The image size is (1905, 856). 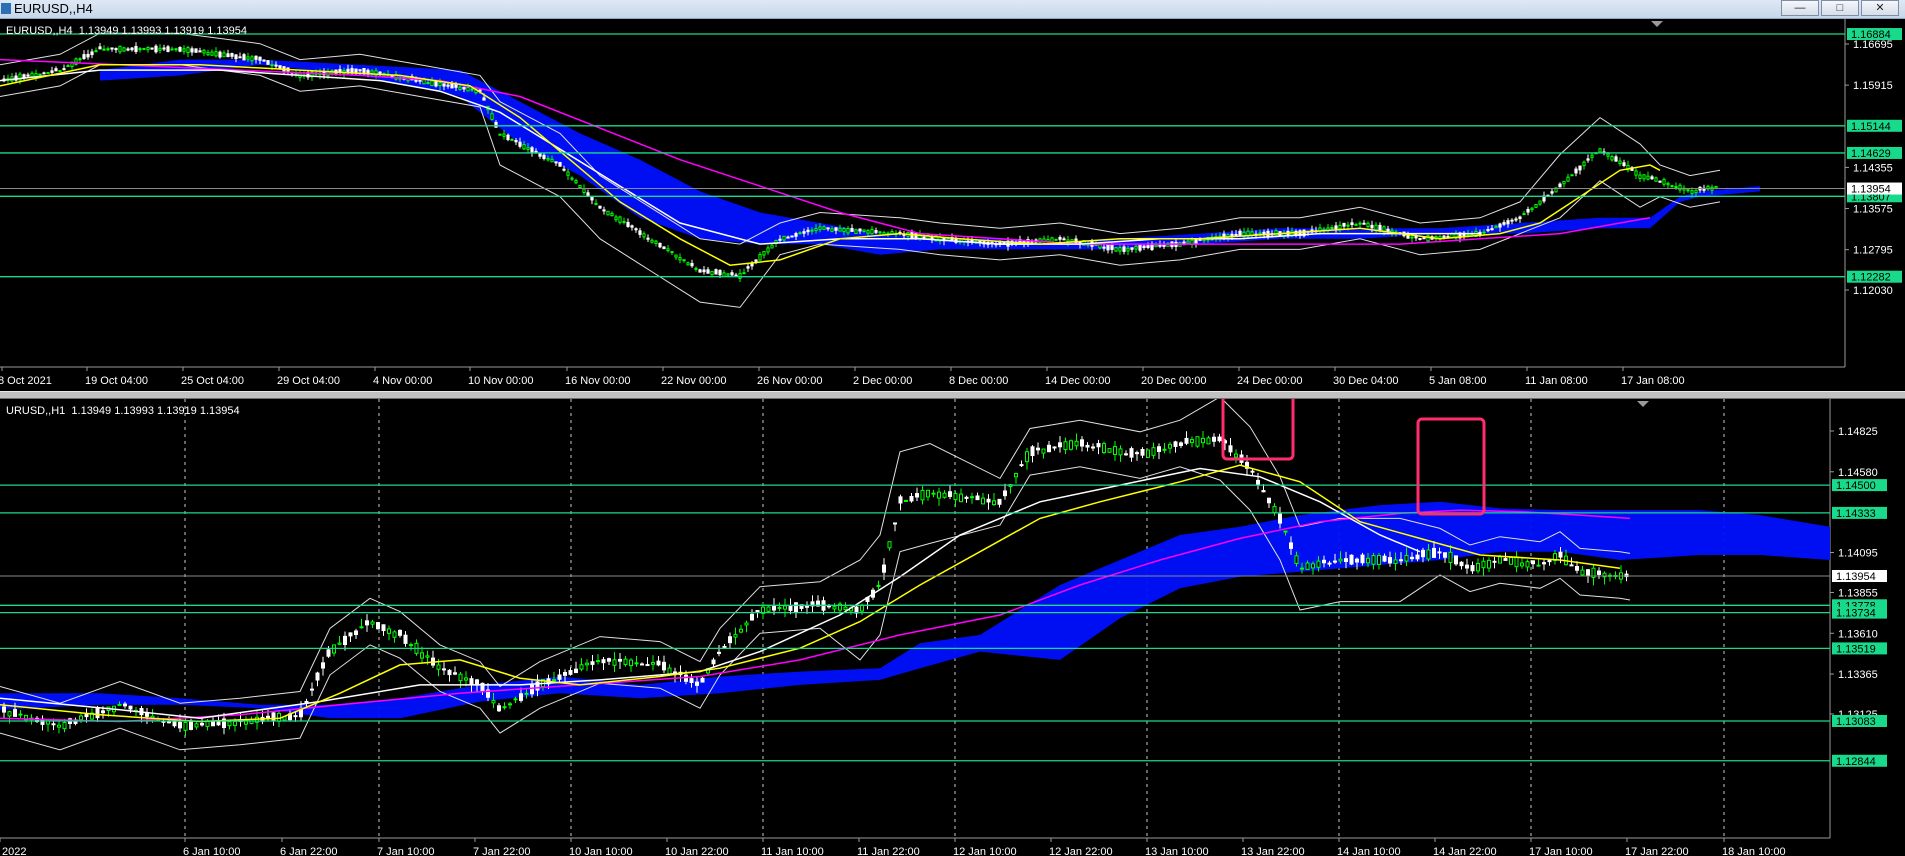 I want to click on time-tick-label: 10 Jan 22:00, so click(x=697, y=851).